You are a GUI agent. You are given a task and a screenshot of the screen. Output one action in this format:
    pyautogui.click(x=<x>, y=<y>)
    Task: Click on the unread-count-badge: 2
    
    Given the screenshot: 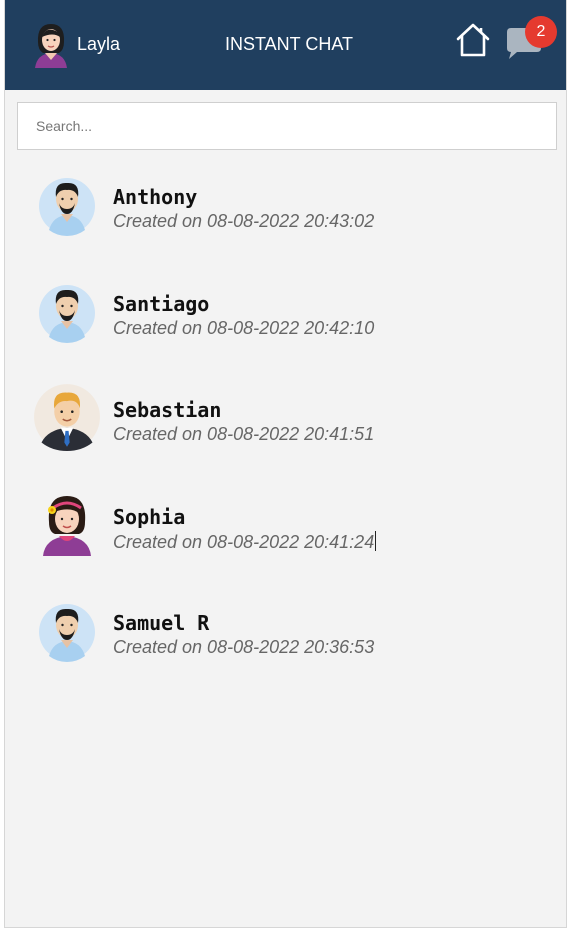 What is the action you would take?
    pyautogui.click(x=541, y=32)
    